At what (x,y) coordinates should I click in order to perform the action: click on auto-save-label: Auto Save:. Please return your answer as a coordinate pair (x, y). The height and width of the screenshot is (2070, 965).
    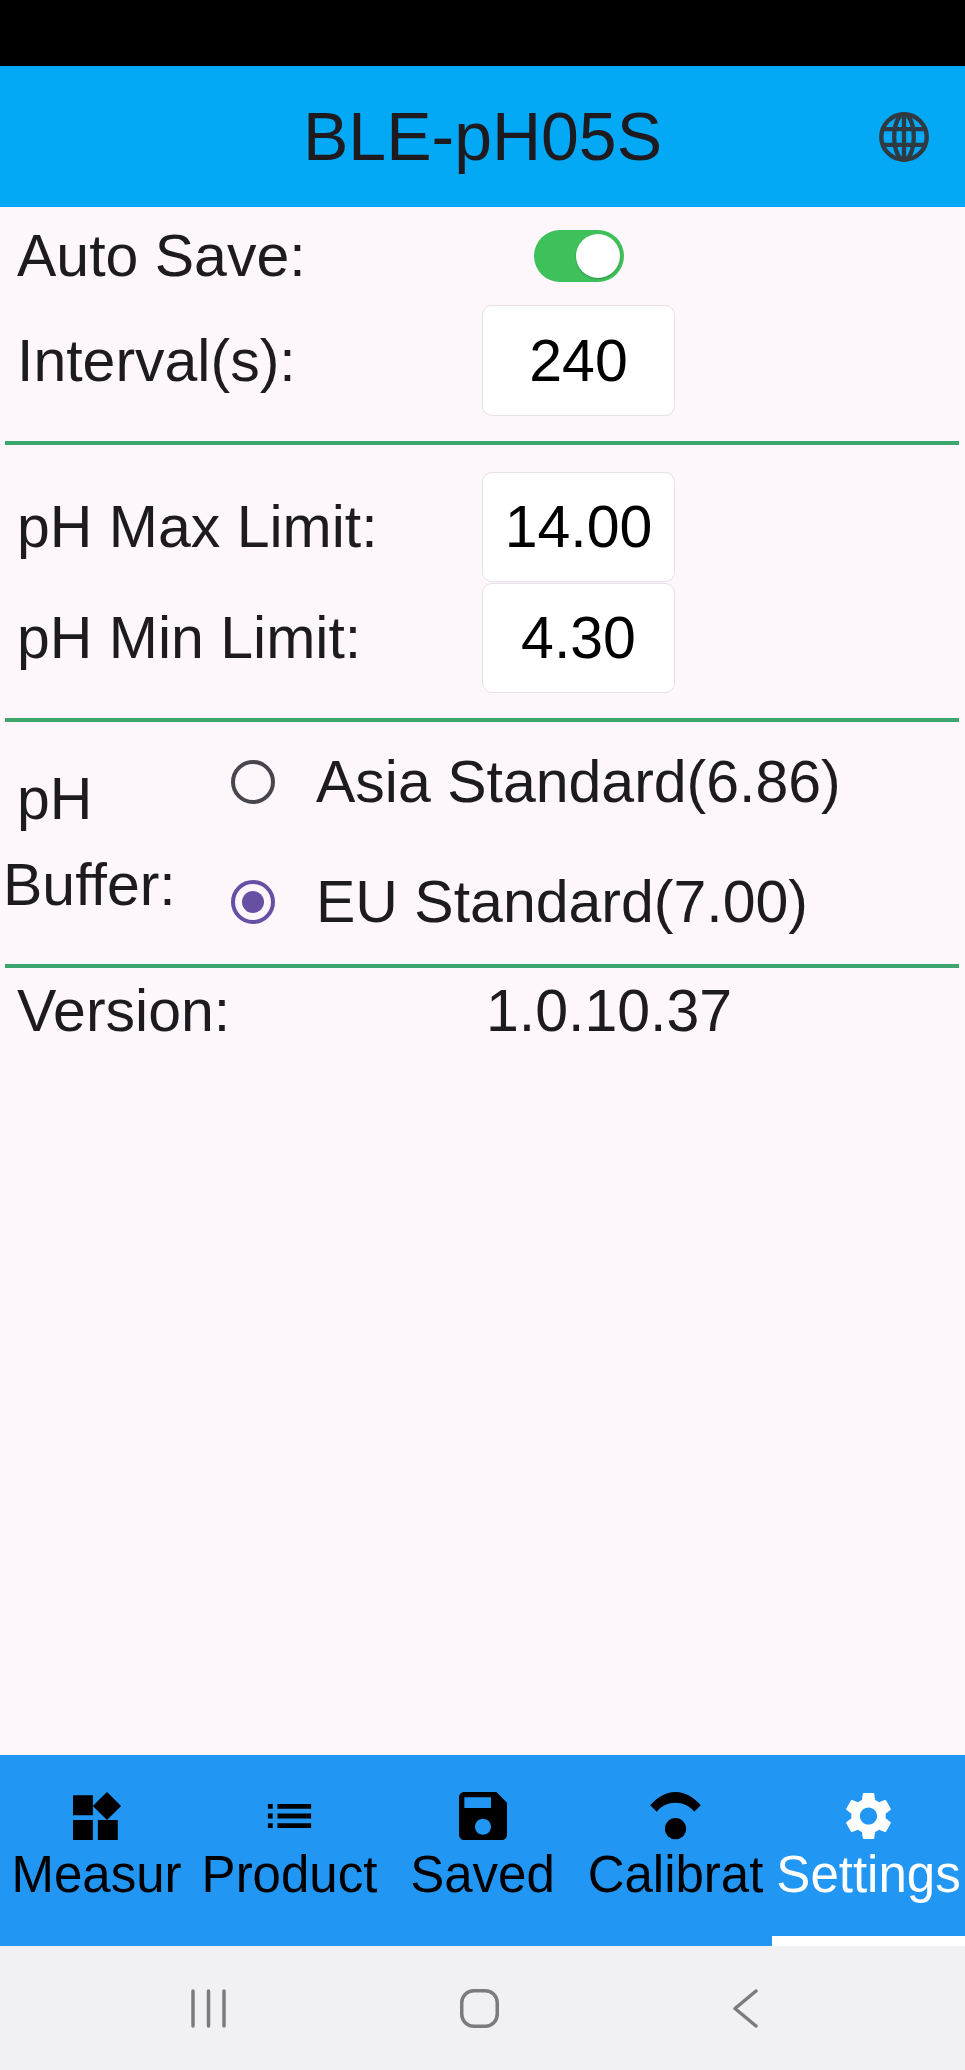
    Looking at the image, I should click on (161, 256).